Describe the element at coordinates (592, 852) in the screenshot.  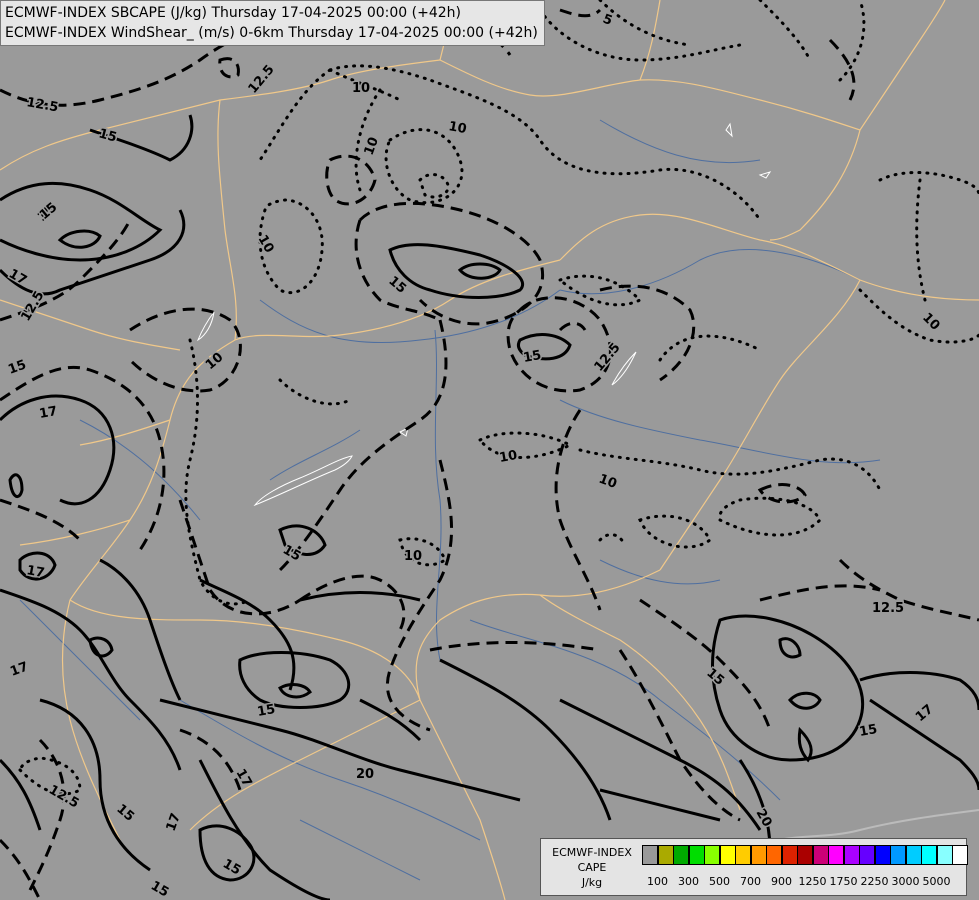
I see `legend-title-source: ECMWF-INDEX` at that location.